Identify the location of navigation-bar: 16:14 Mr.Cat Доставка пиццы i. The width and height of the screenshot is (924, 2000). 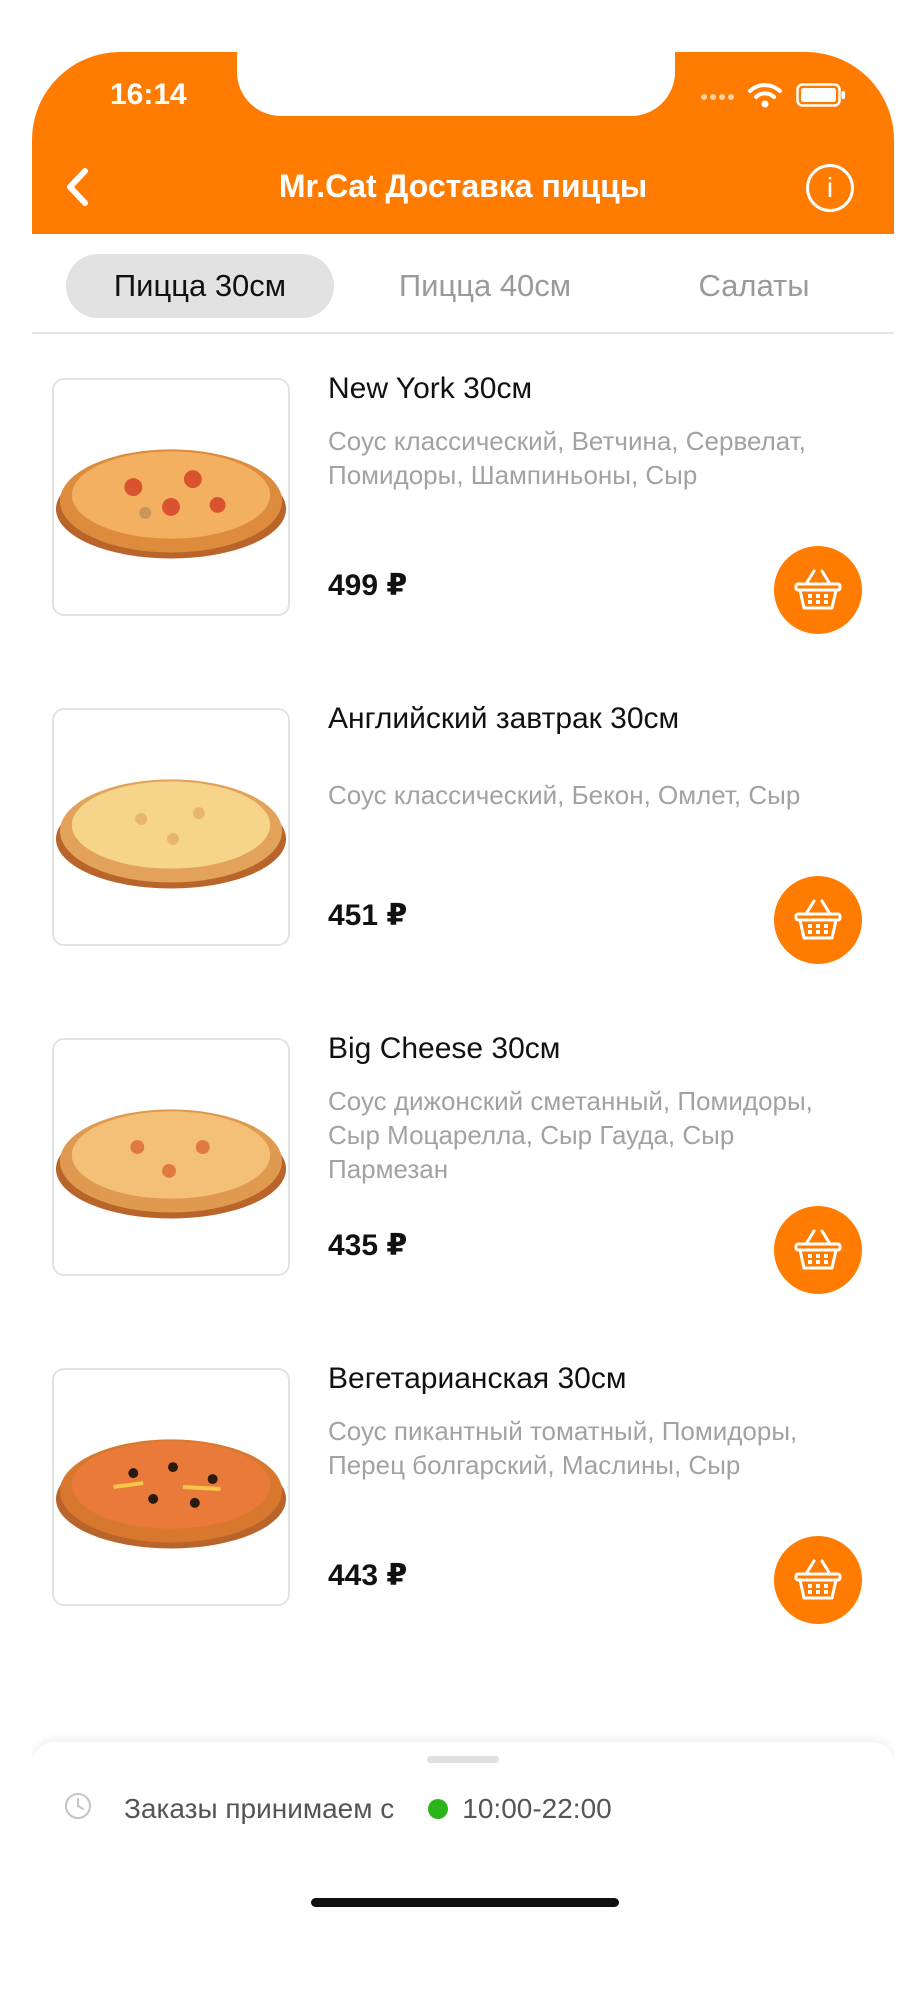
(463, 143).